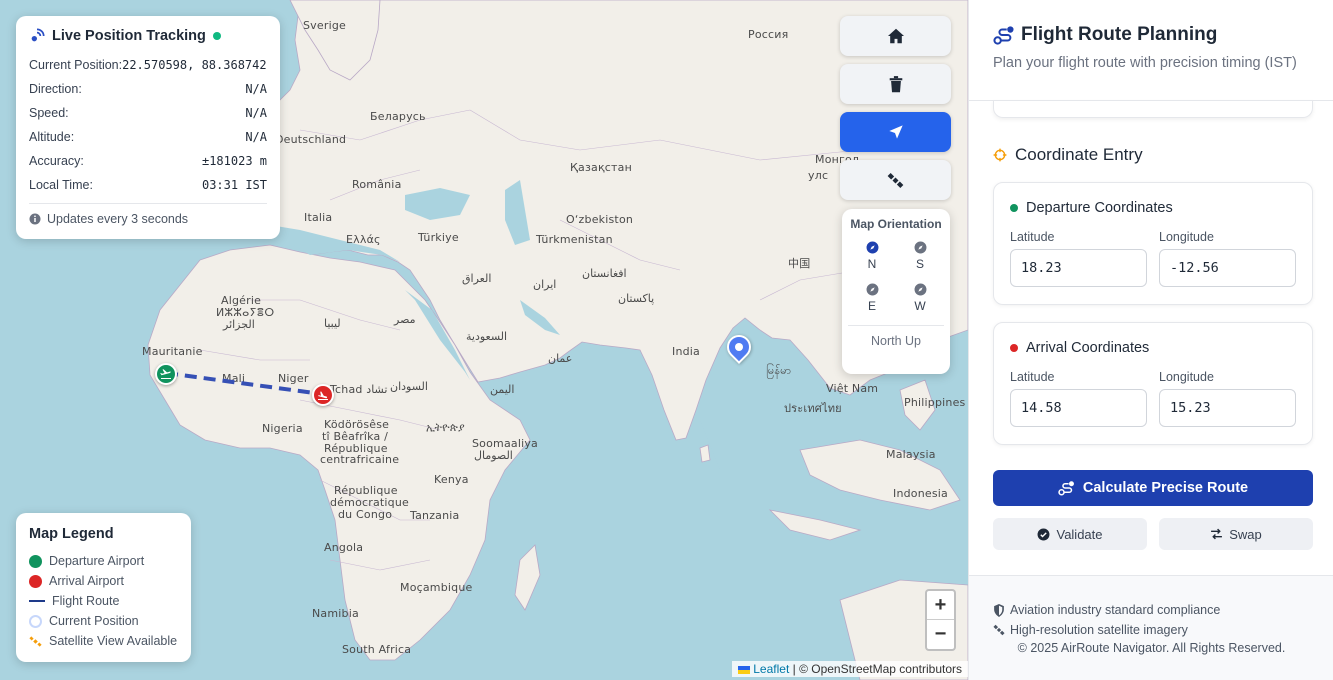  I want to click on legend-item-route: Flight Route, so click(103, 601).